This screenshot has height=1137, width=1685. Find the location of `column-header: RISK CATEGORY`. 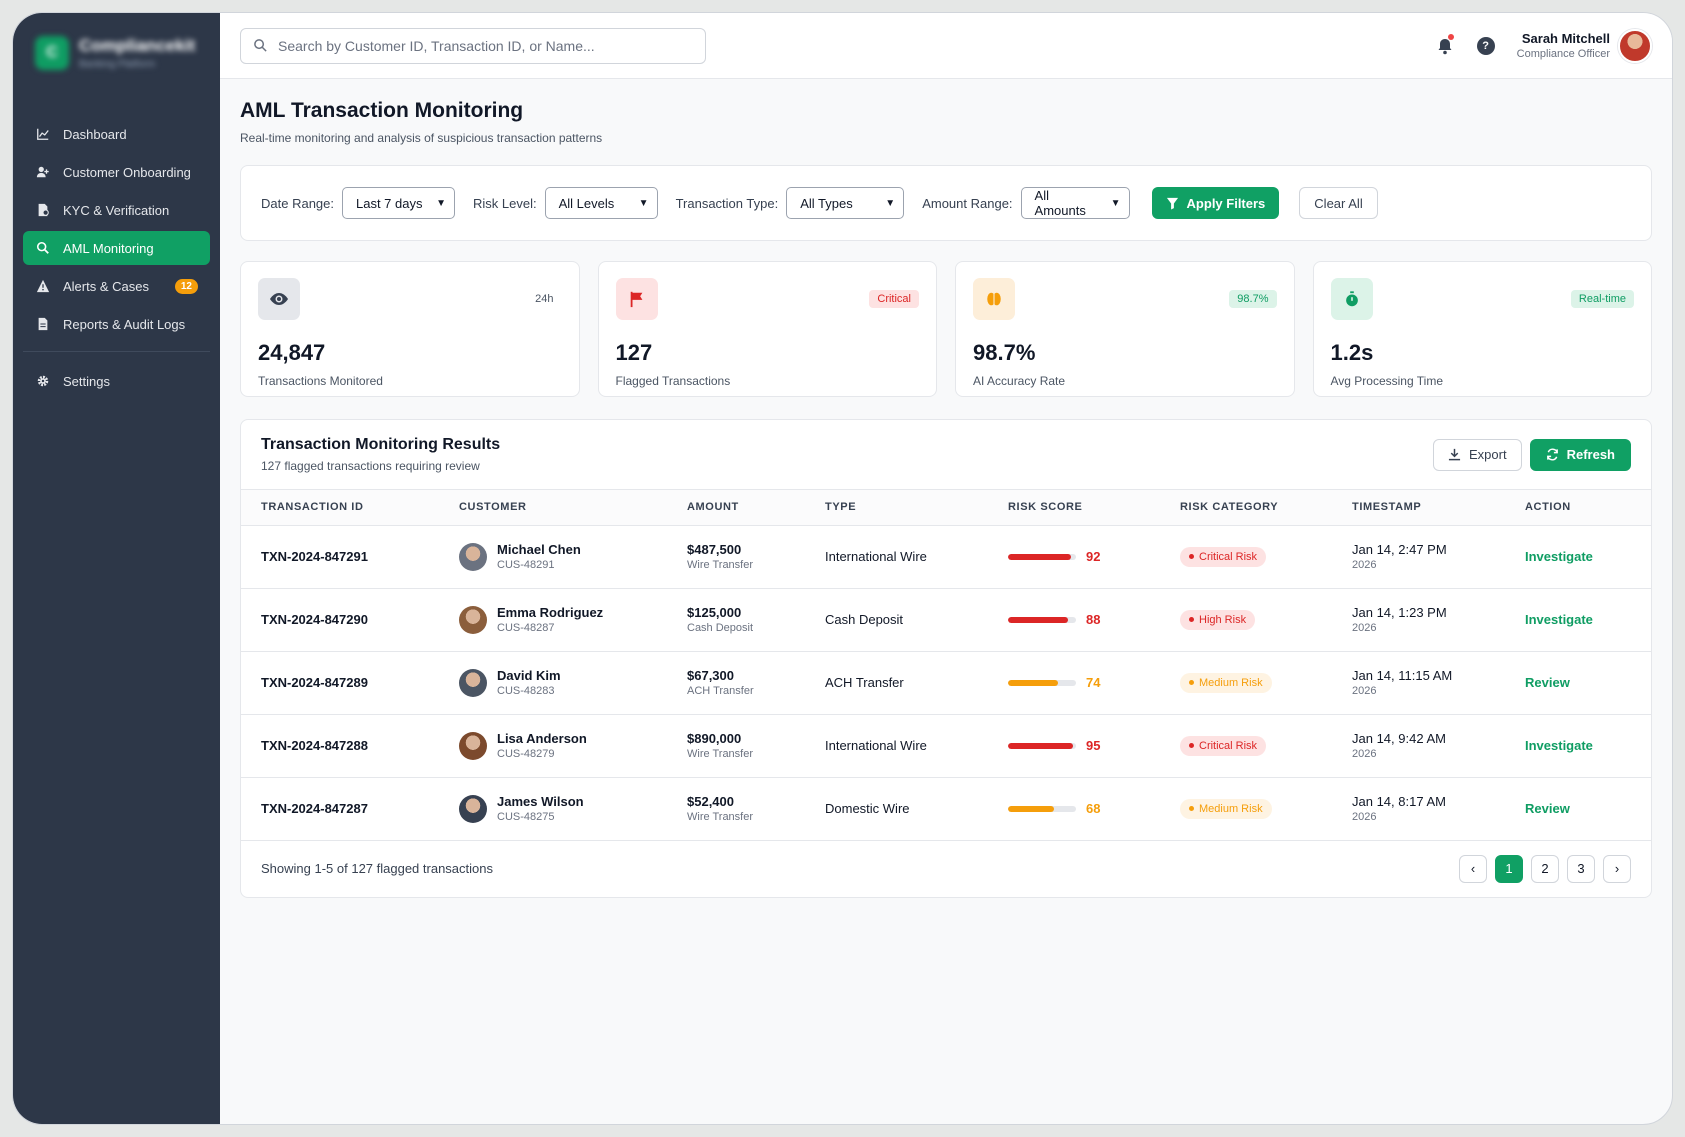

column-header: RISK CATEGORY is located at coordinates (1246, 508).